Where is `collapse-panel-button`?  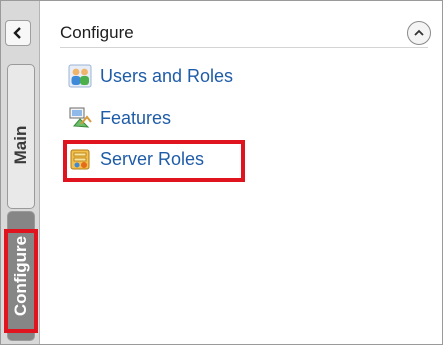
collapse-panel-button is located at coordinates (419, 33).